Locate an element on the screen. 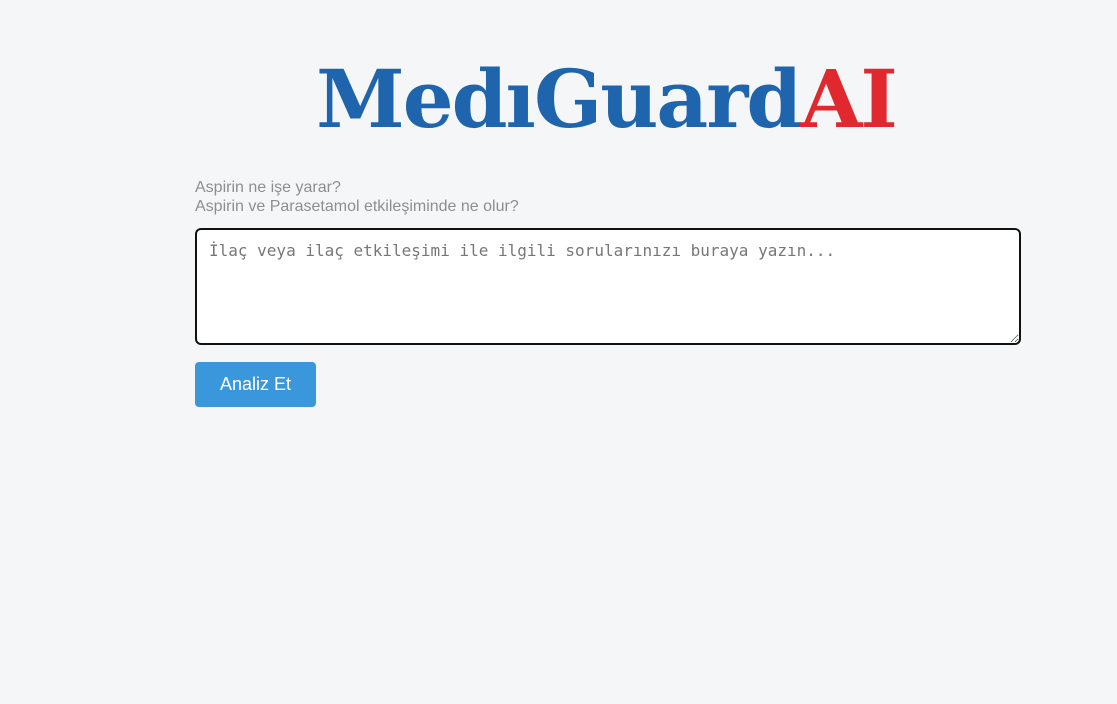 The width and height of the screenshot is (1117, 704). example-question: Aspirin ne işe yarar? is located at coordinates (268, 187).